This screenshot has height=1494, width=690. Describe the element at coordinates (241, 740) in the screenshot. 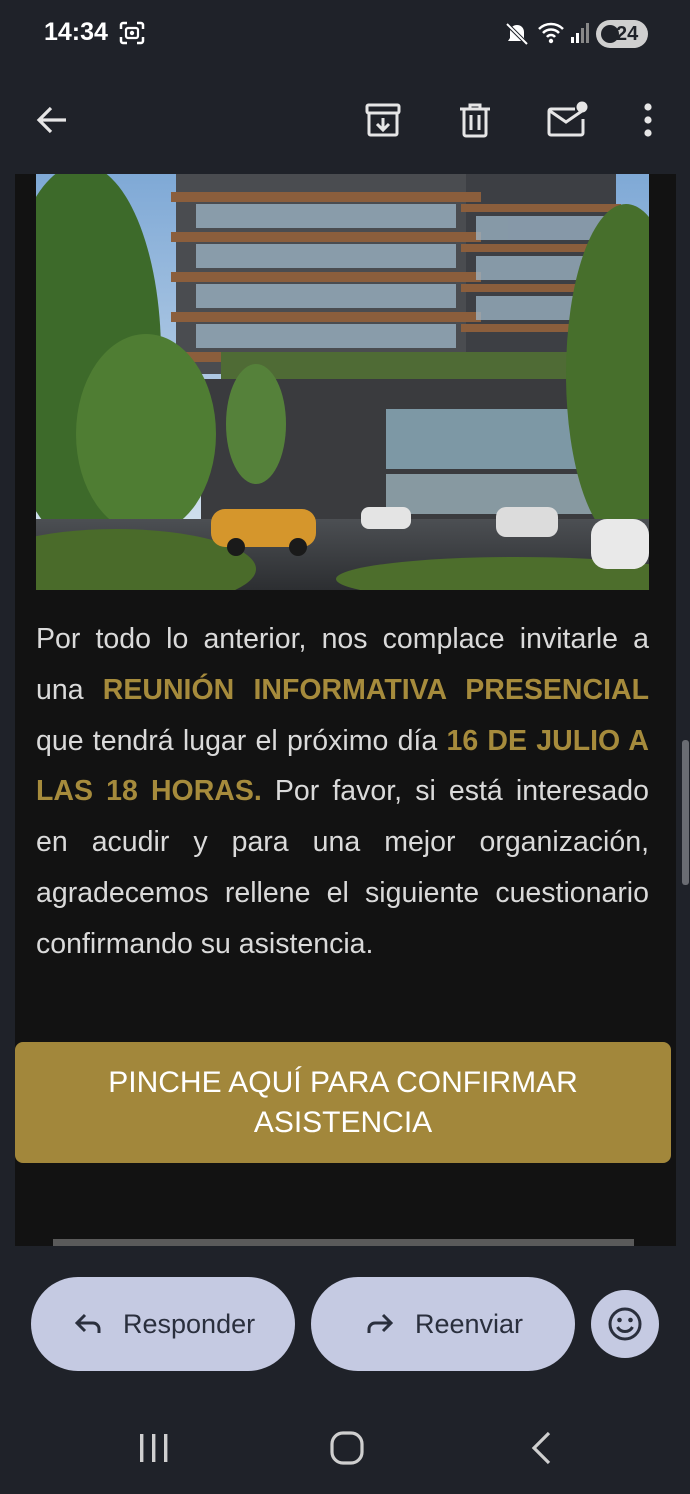

I see `paragraph-text-2: que tendrá lugar el próximo día` at that location.